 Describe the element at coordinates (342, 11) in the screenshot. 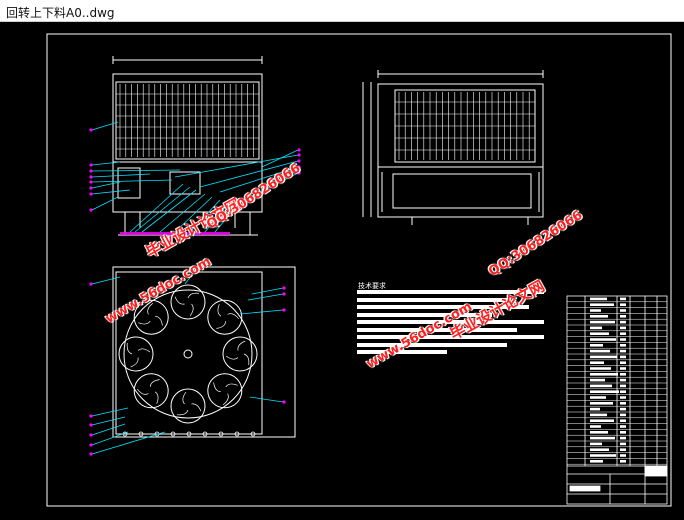

I see `window-titlebar: 回转上下料A0..dwg` at that location.